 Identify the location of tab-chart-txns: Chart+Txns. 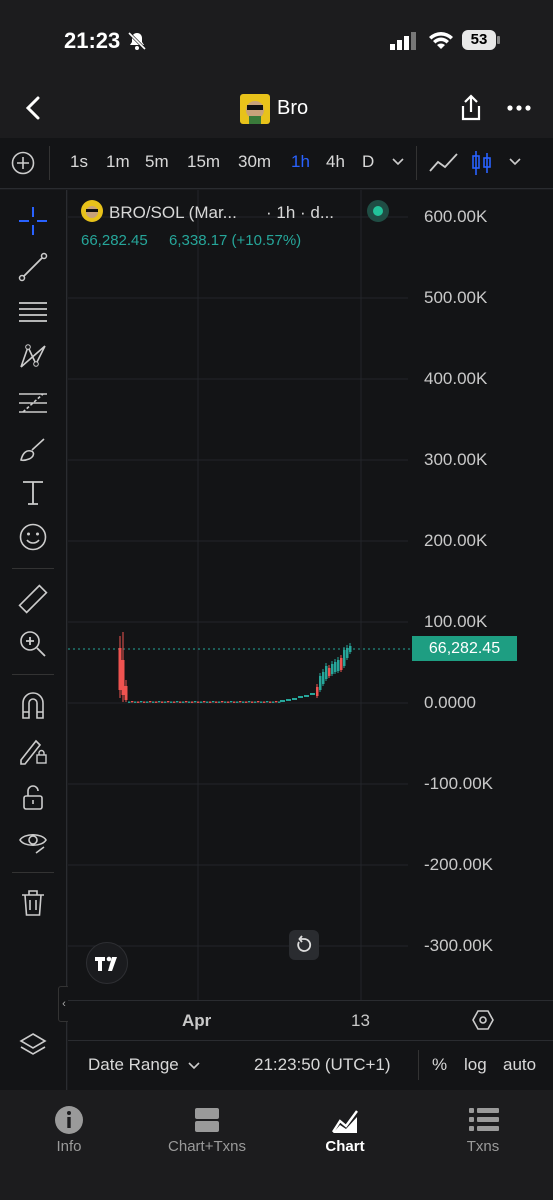
(207, 1146).